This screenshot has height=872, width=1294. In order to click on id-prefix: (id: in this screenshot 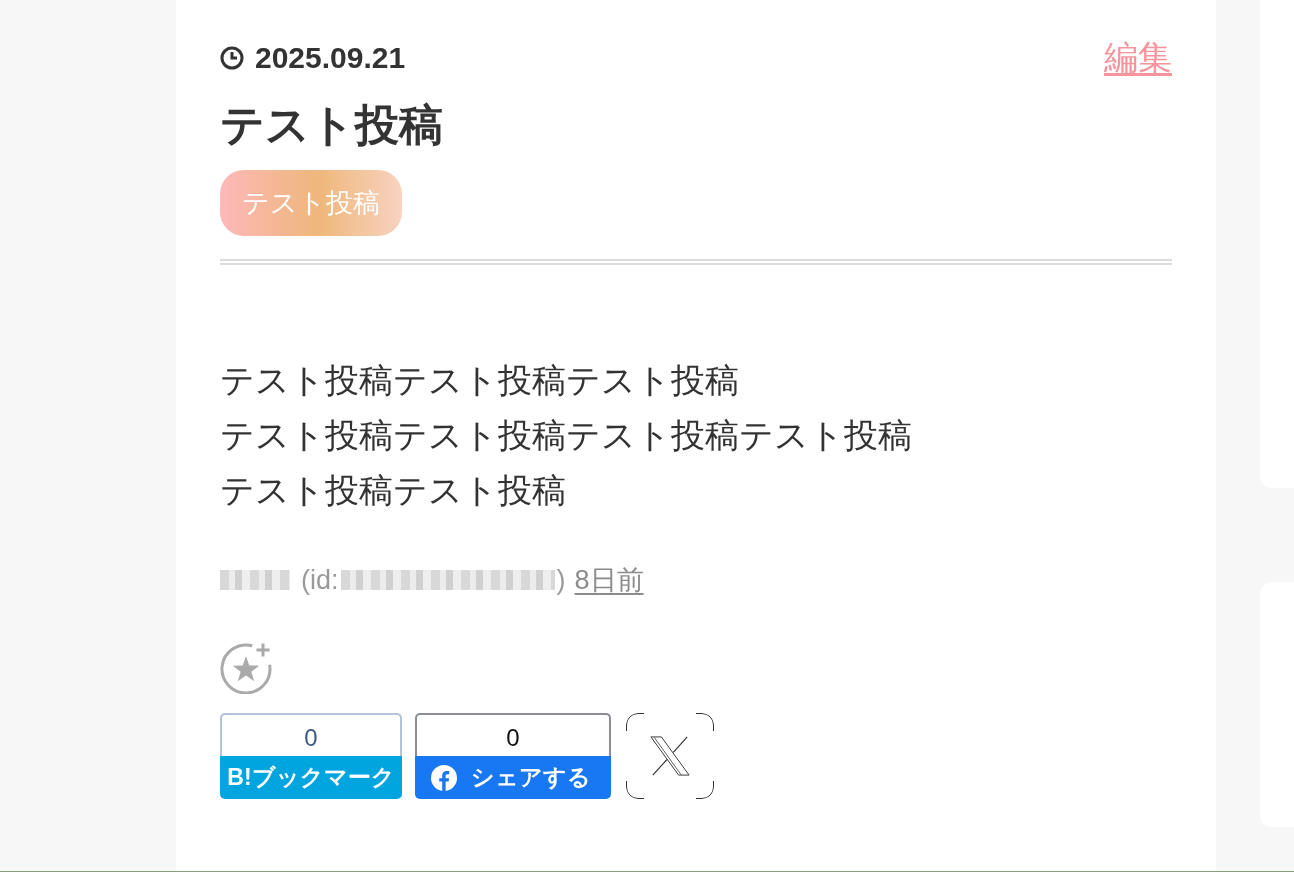, I will do `click(320, 580)`.